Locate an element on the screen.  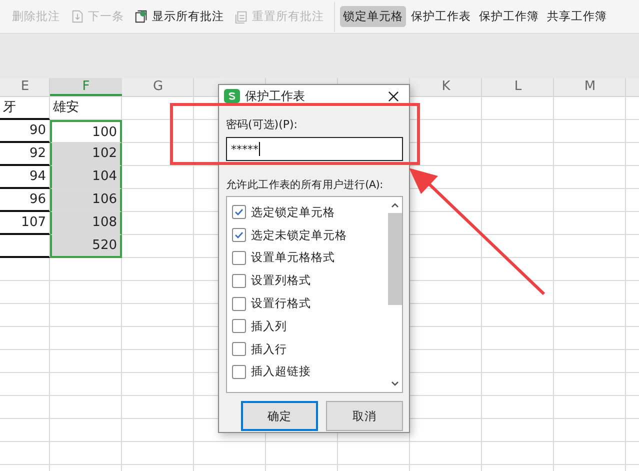
table-cell: 102 is located at coordinates (86, 154).